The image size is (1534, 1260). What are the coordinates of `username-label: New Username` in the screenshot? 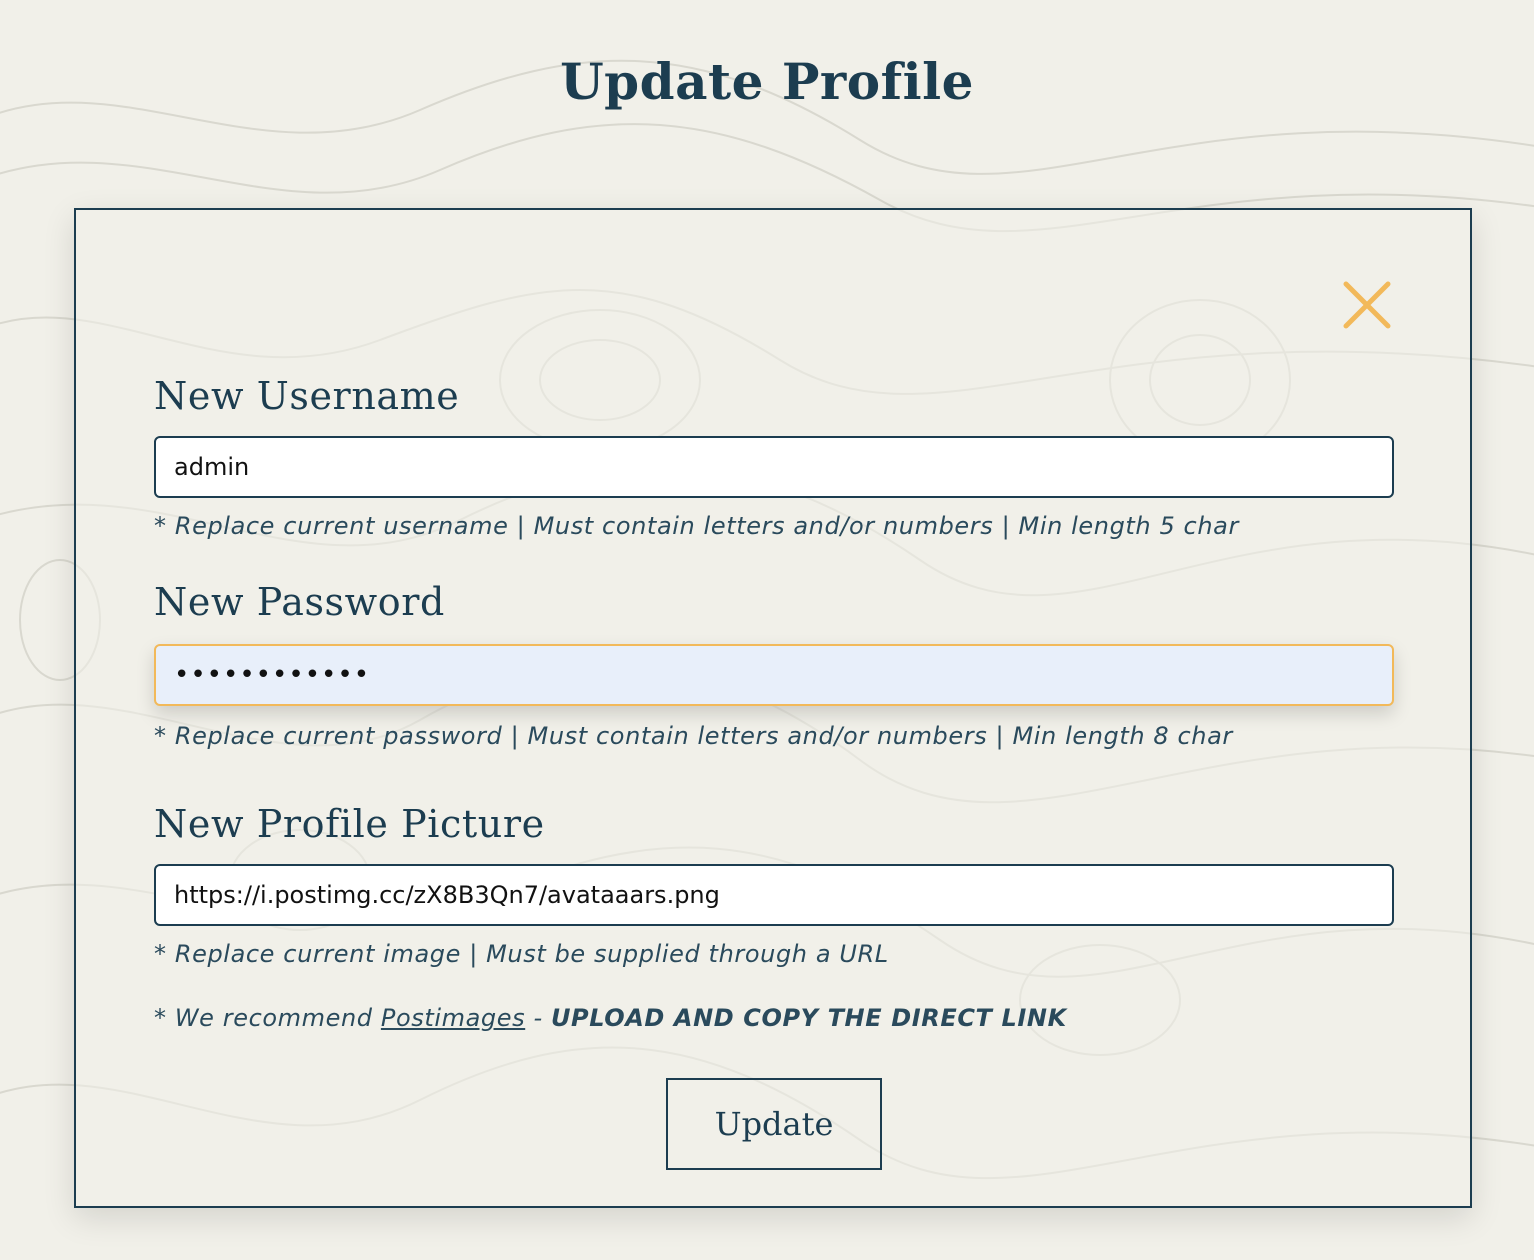 It's located at (307, 396).